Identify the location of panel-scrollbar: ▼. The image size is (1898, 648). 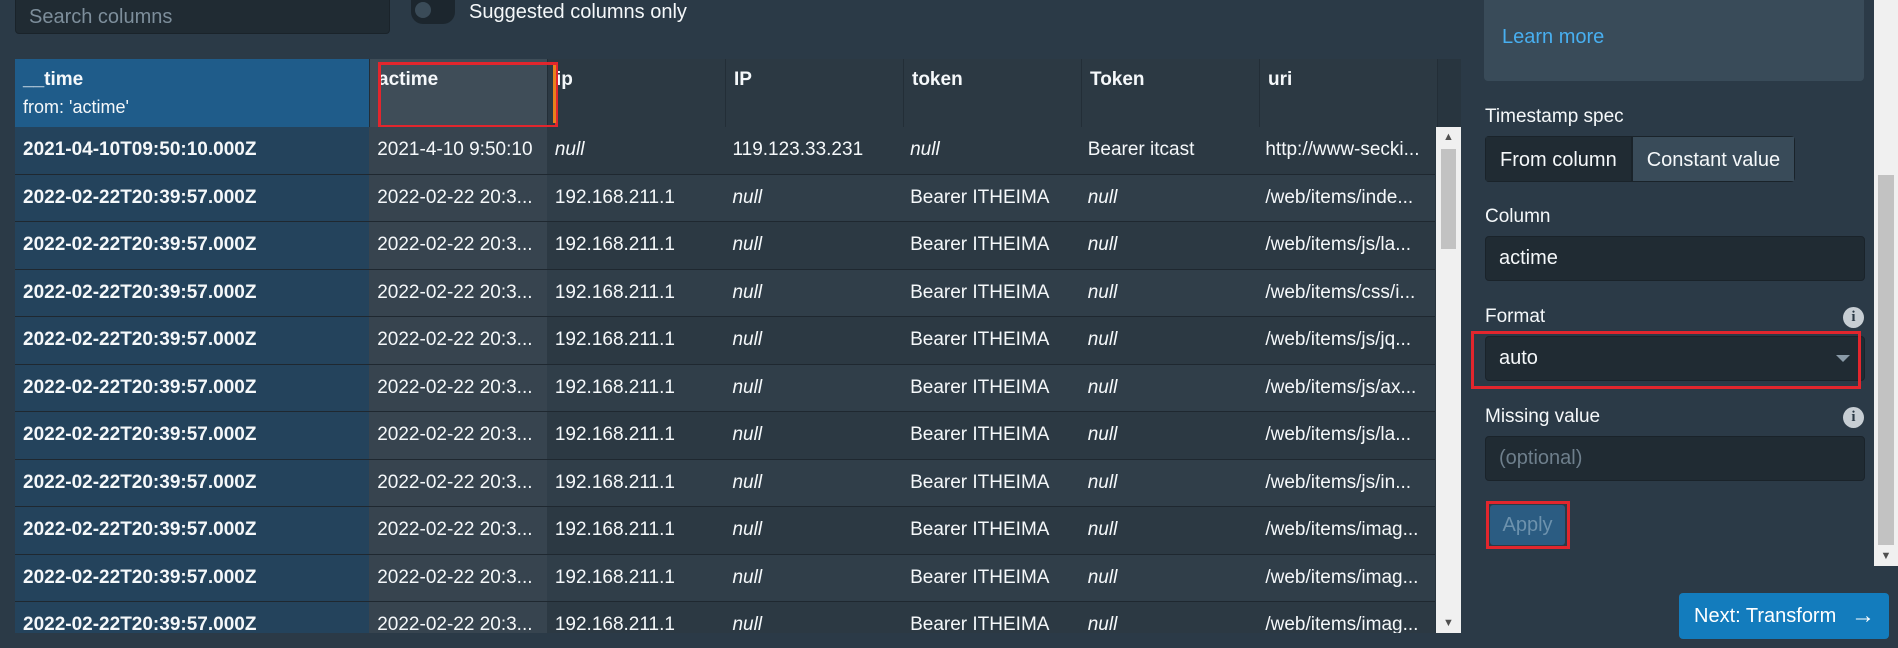
(1886, 283).